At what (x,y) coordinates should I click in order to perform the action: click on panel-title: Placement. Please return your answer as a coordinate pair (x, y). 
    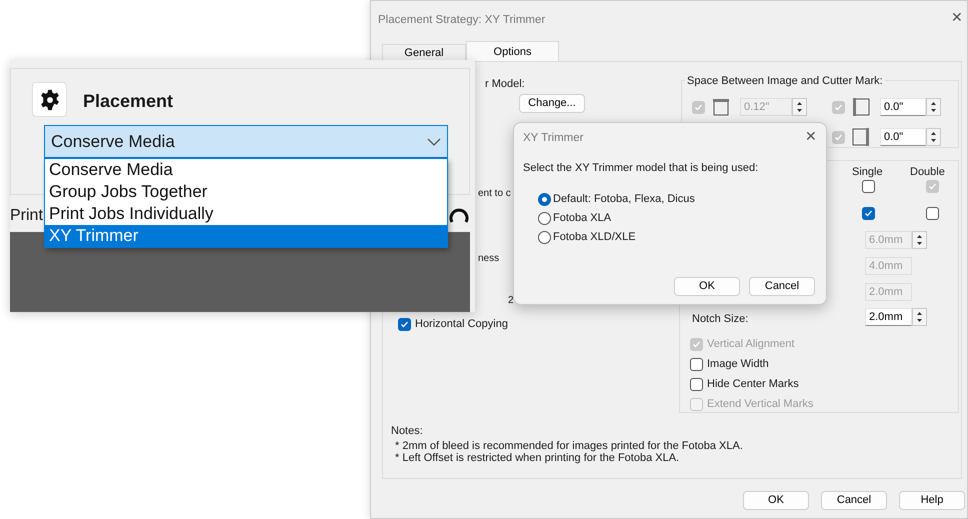
    Looking at the image, I should click on (128, 101).